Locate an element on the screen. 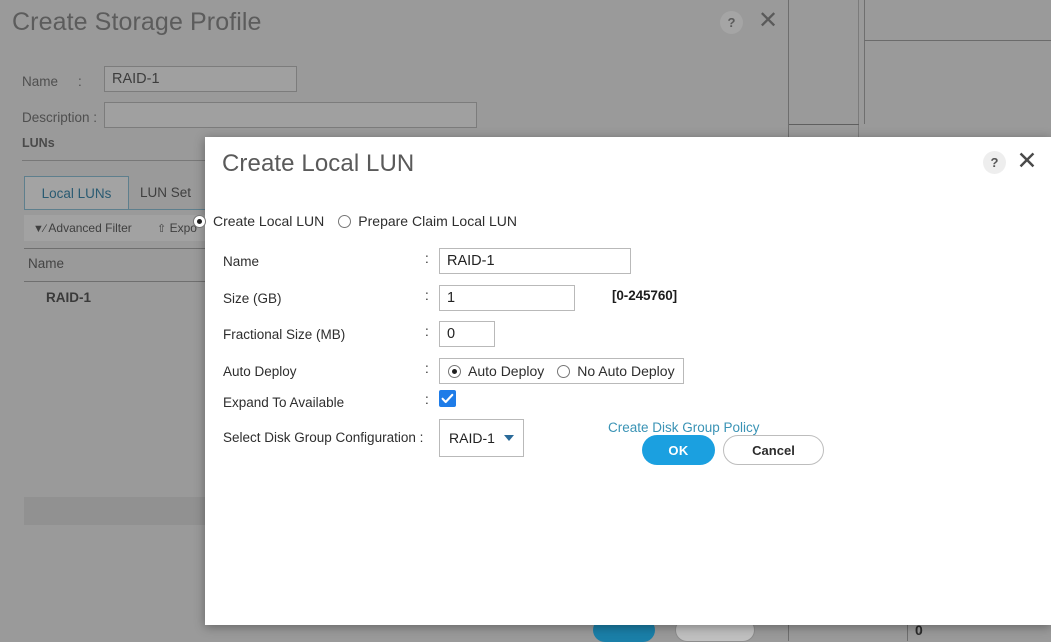 This screenshot has height=642, width=1051. filter-icon: ▼∕ is located at coordinates (39, 229).